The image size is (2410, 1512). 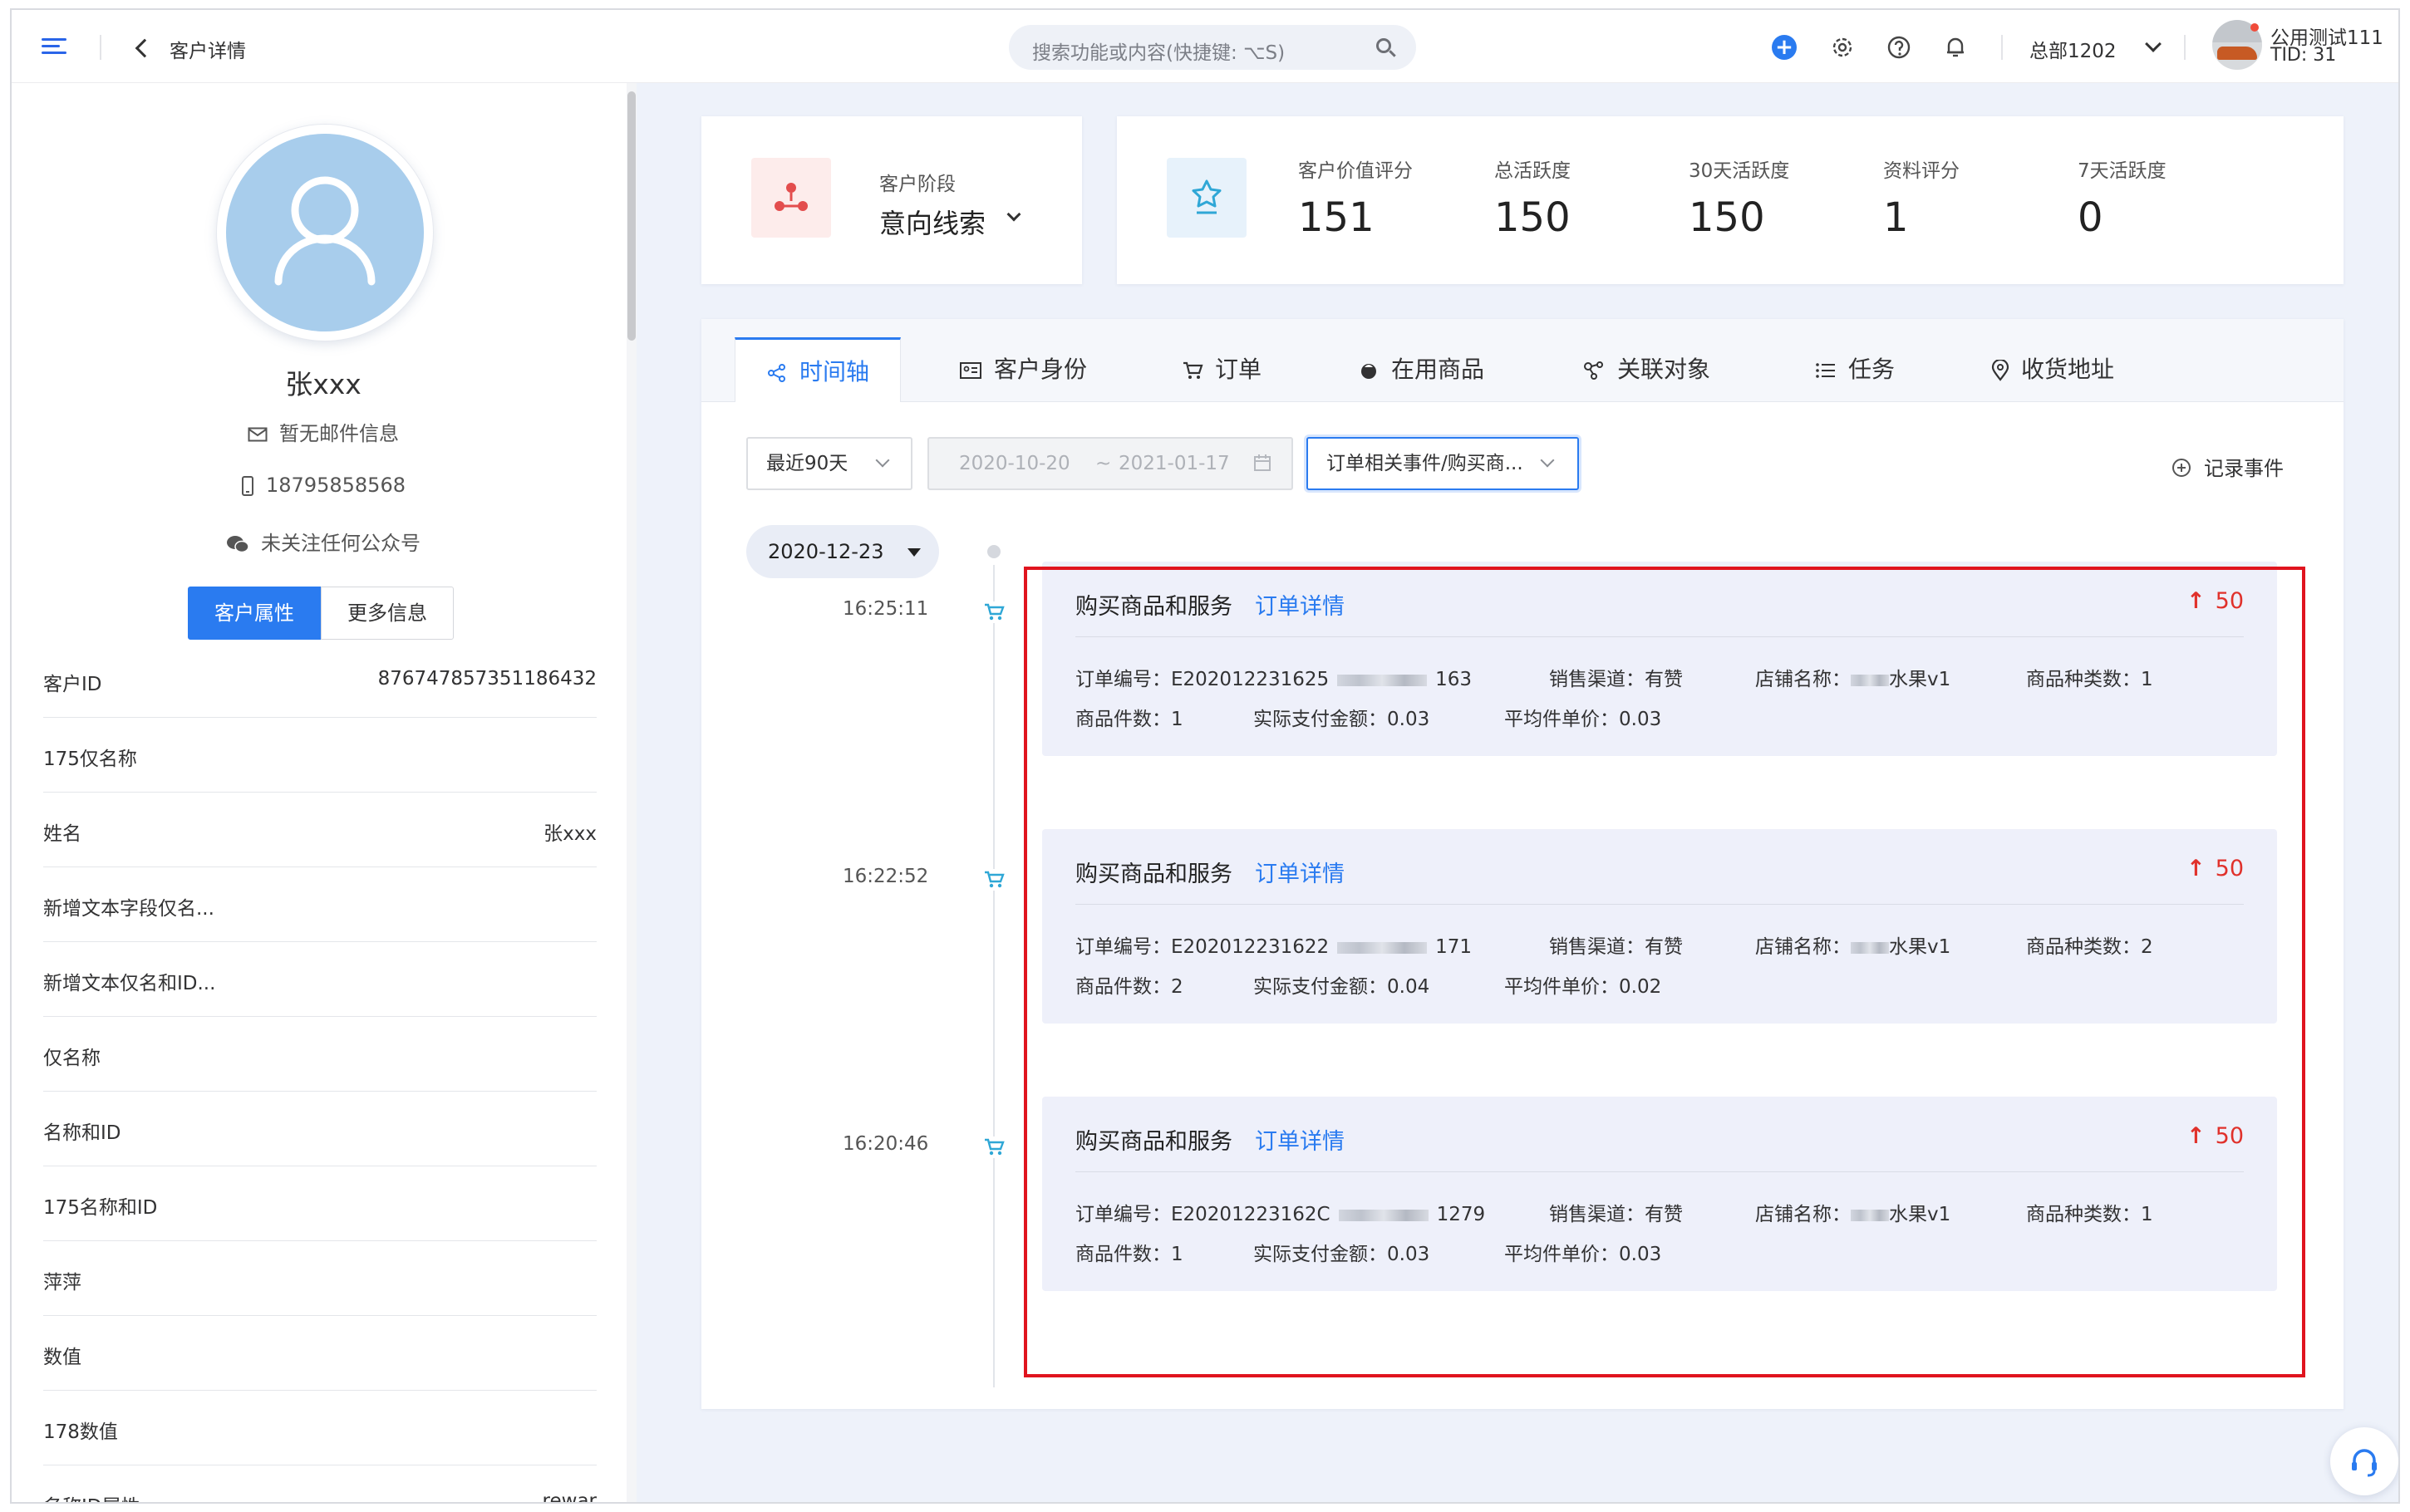 I want to click on metric-item: 30天活跃度 150, so click(x=1739, y=198).